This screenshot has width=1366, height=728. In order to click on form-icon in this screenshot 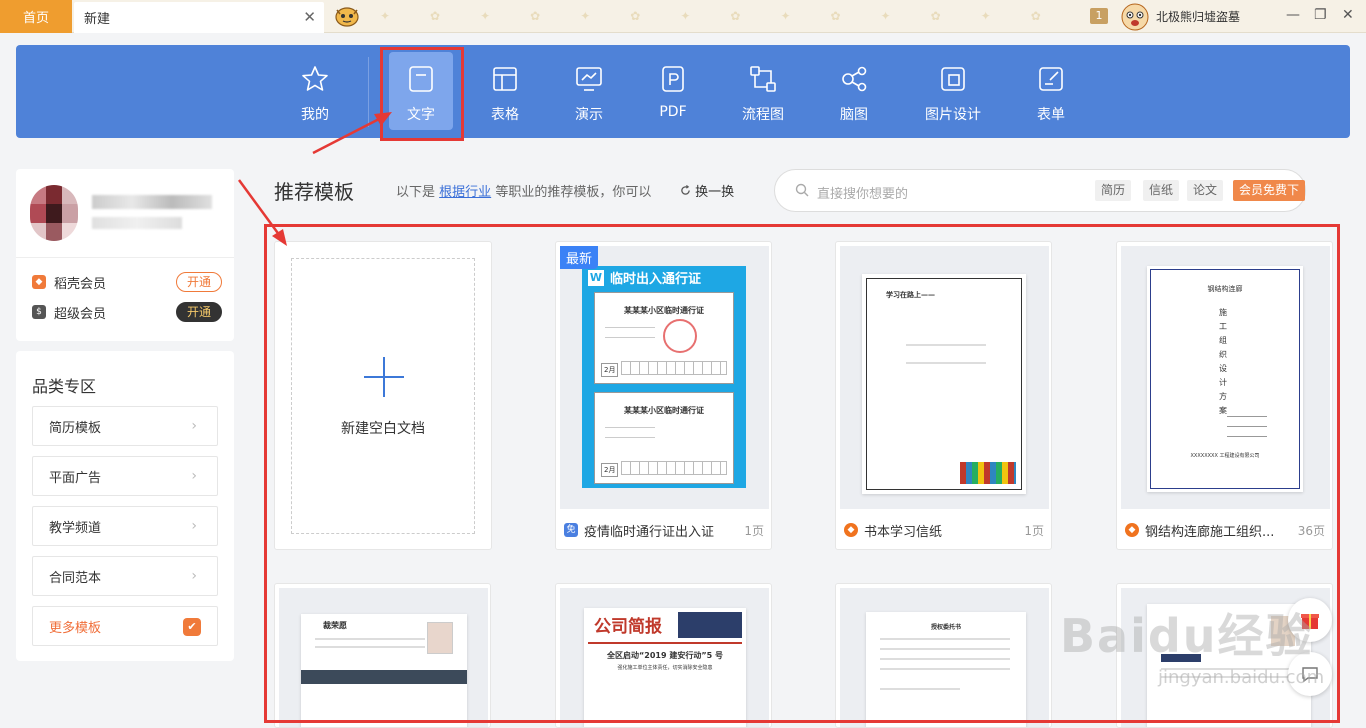, I will do `click(1051, 79)`.